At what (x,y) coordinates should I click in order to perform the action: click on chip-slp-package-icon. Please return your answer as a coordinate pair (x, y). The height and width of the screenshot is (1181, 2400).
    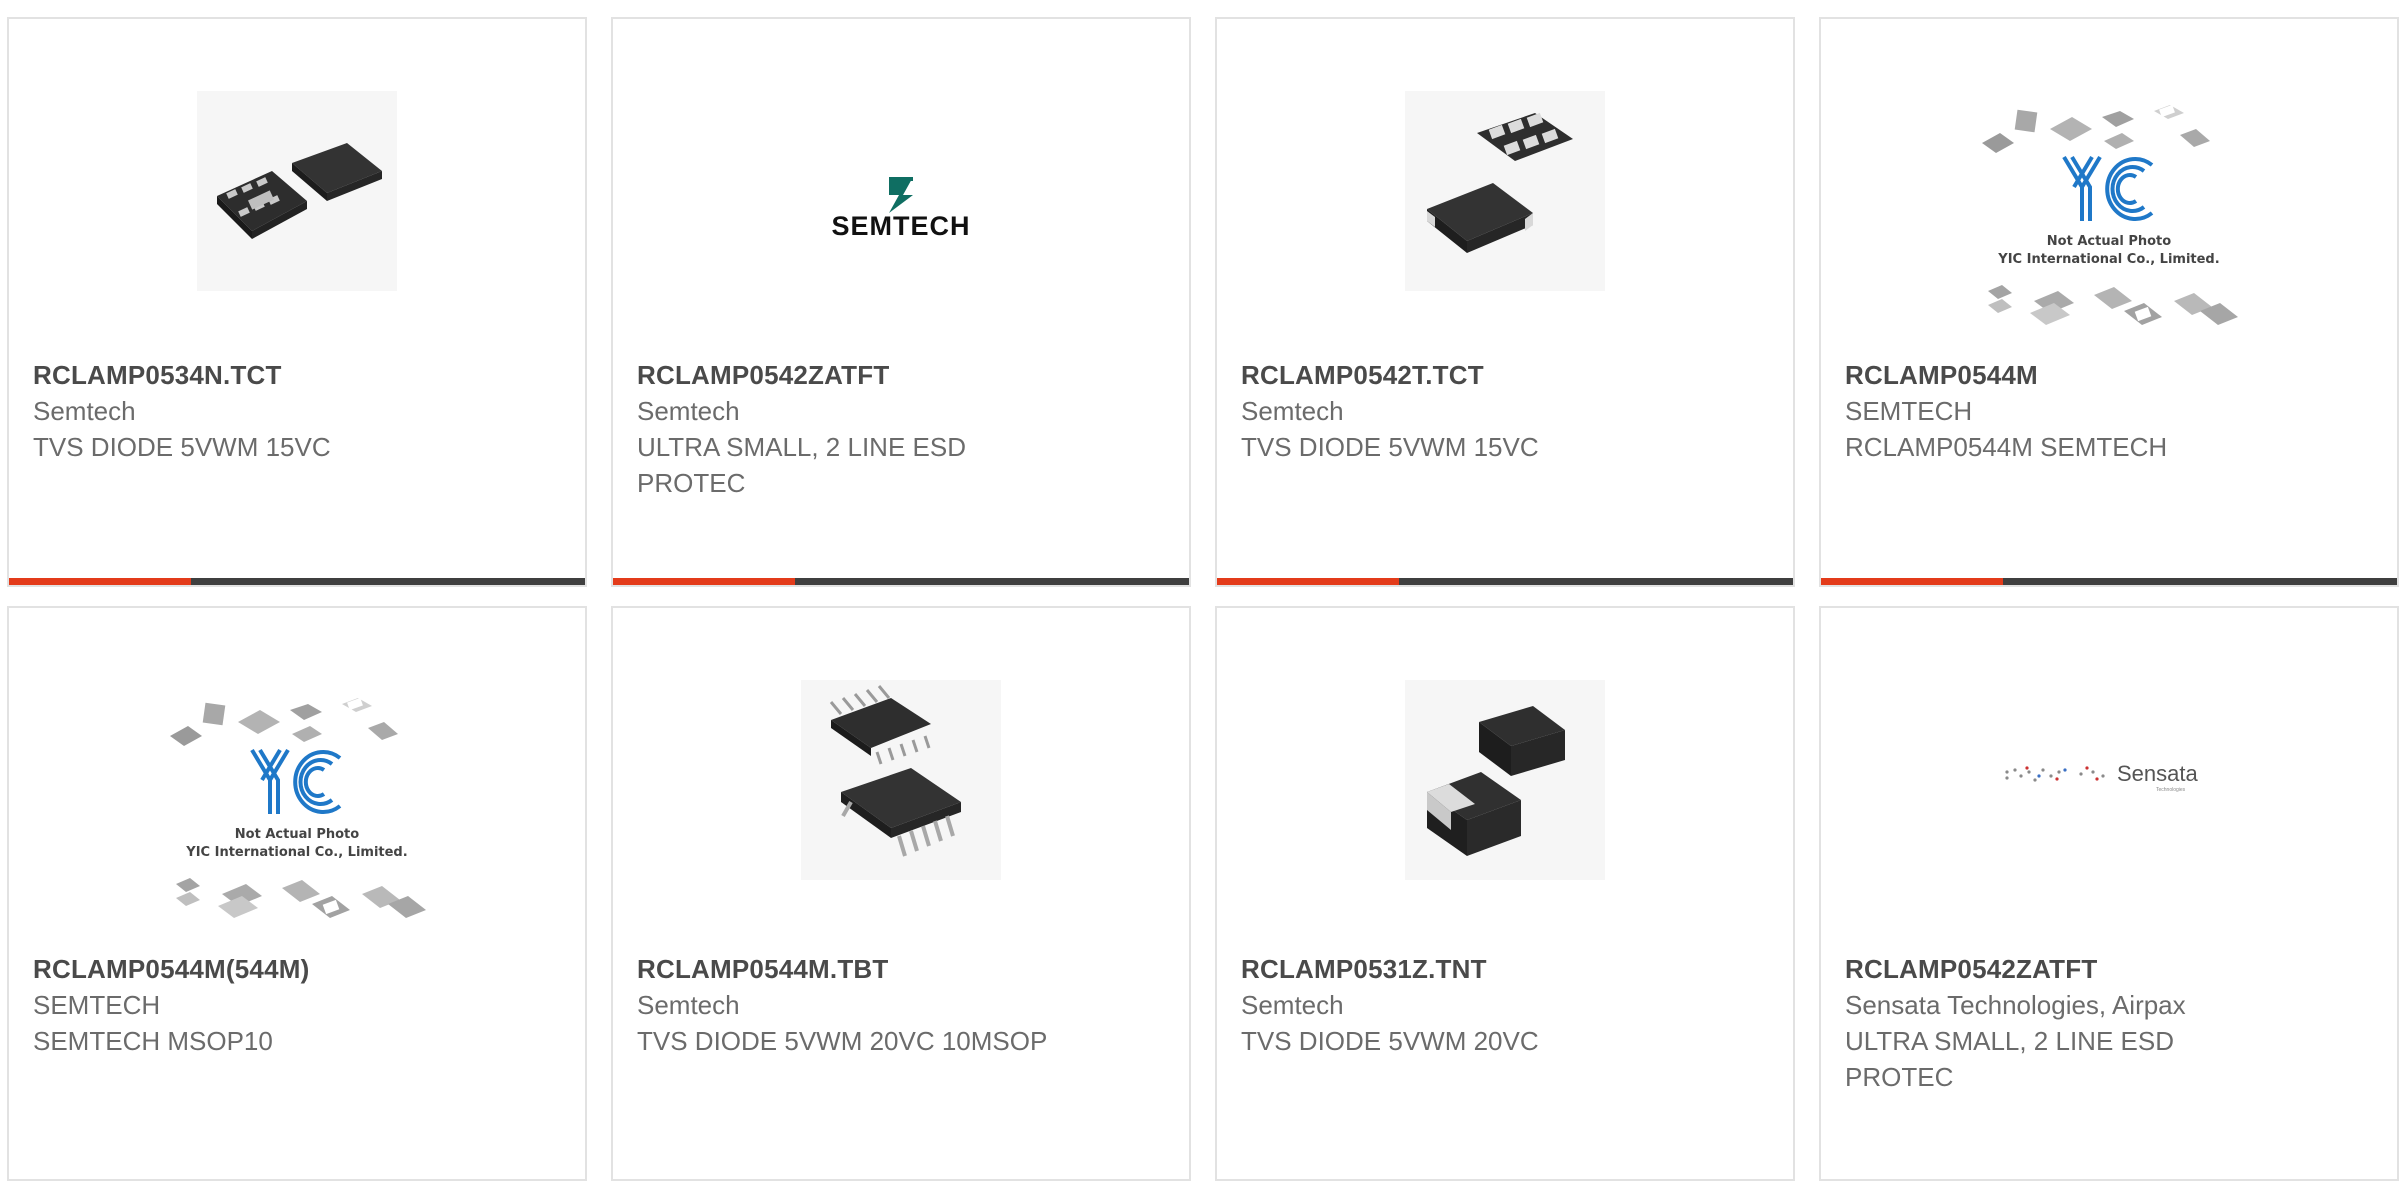
    Looking at the image, I should click on (1505, 191).